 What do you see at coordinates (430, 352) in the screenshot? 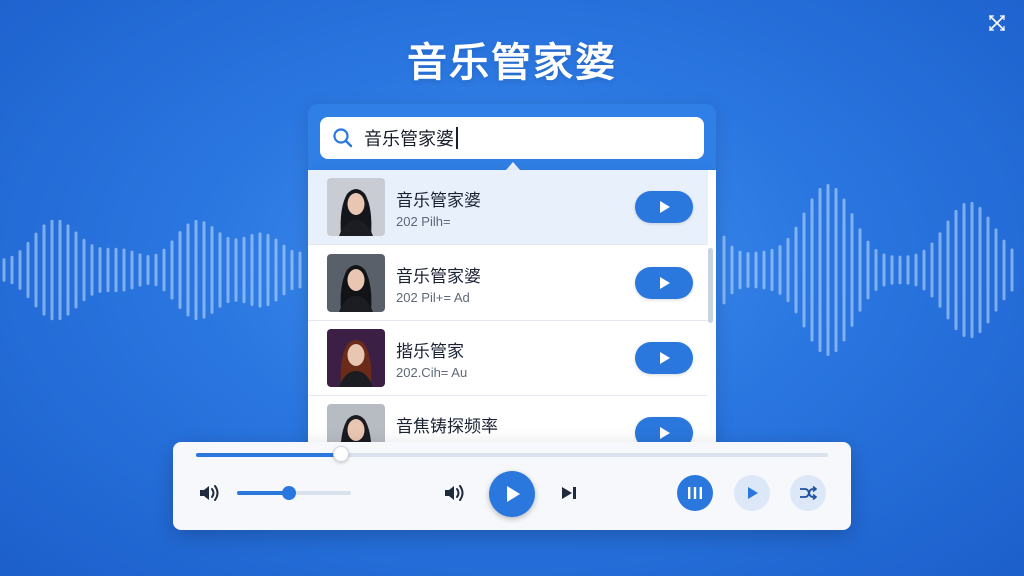
I see `song-title: 揩乐管家` at bounding box center [430, 352].